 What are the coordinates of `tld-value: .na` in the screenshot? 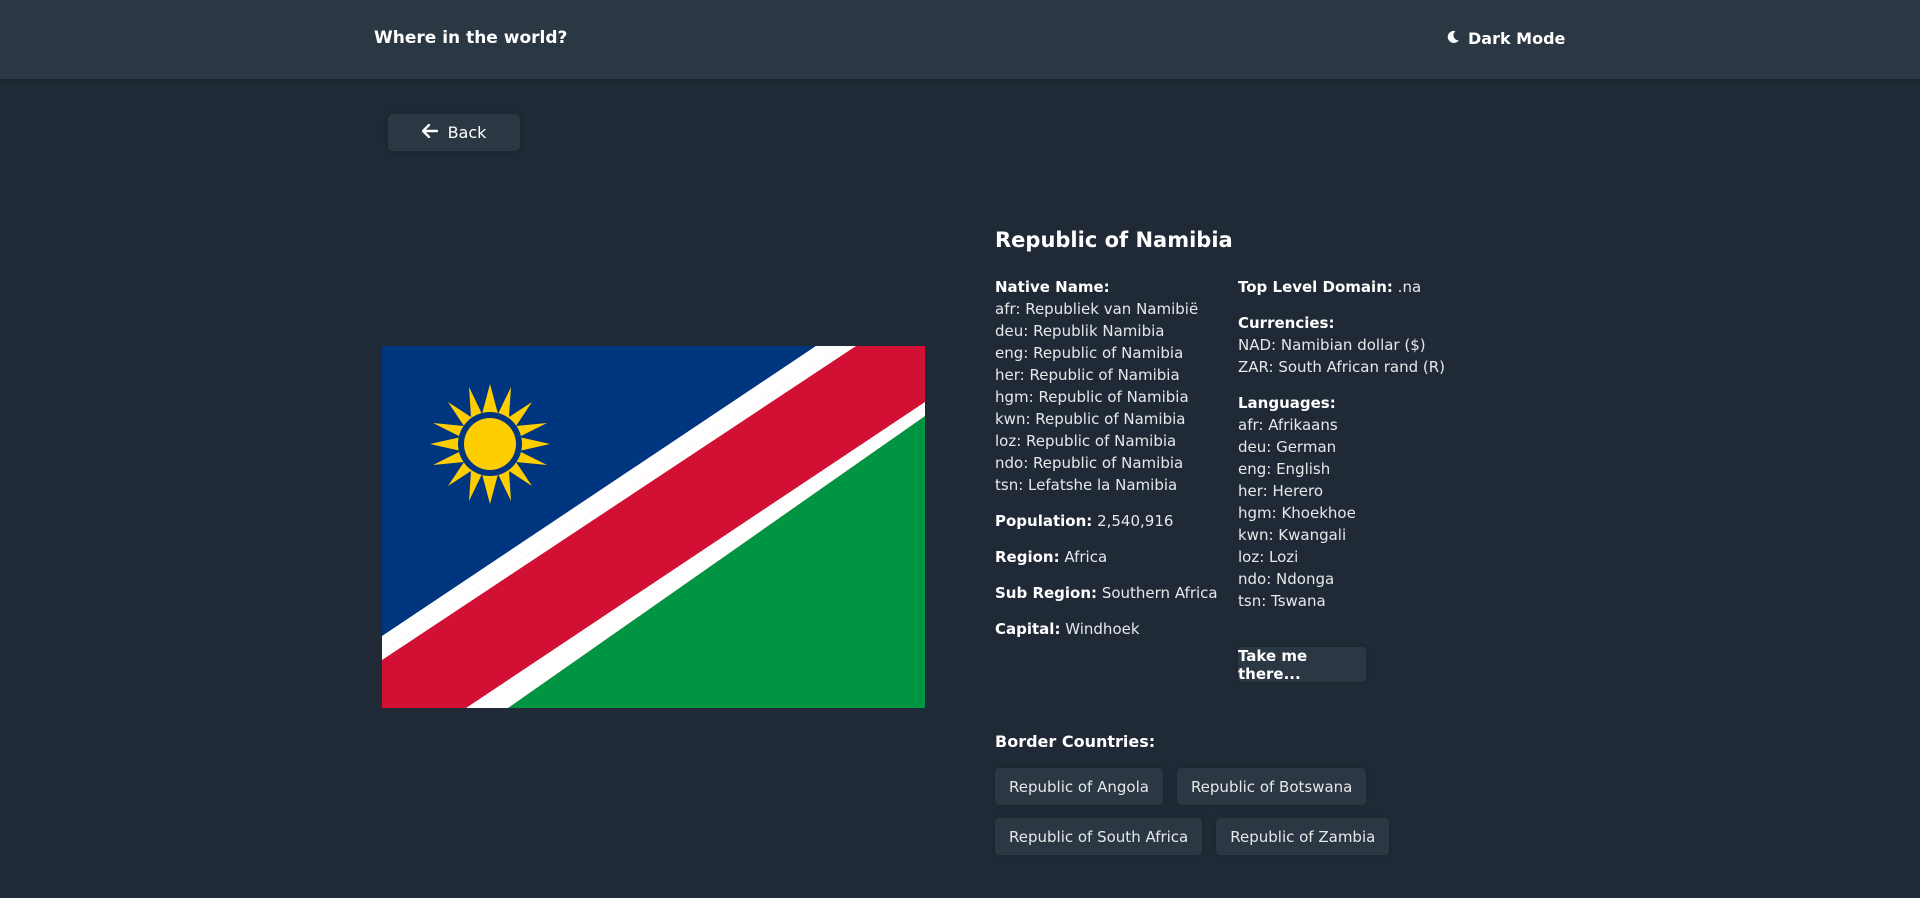 It's located at (1409, 287).